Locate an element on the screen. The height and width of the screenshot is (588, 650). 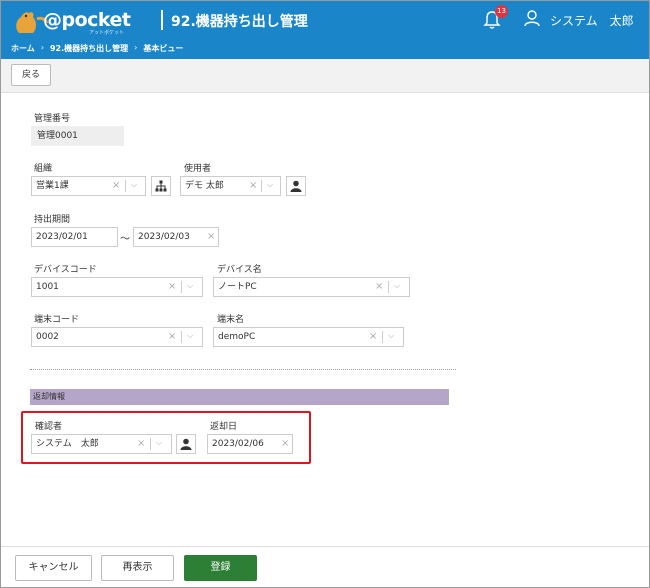
period-end-value: 2023/02/03 is located at coordinates (164, 237).